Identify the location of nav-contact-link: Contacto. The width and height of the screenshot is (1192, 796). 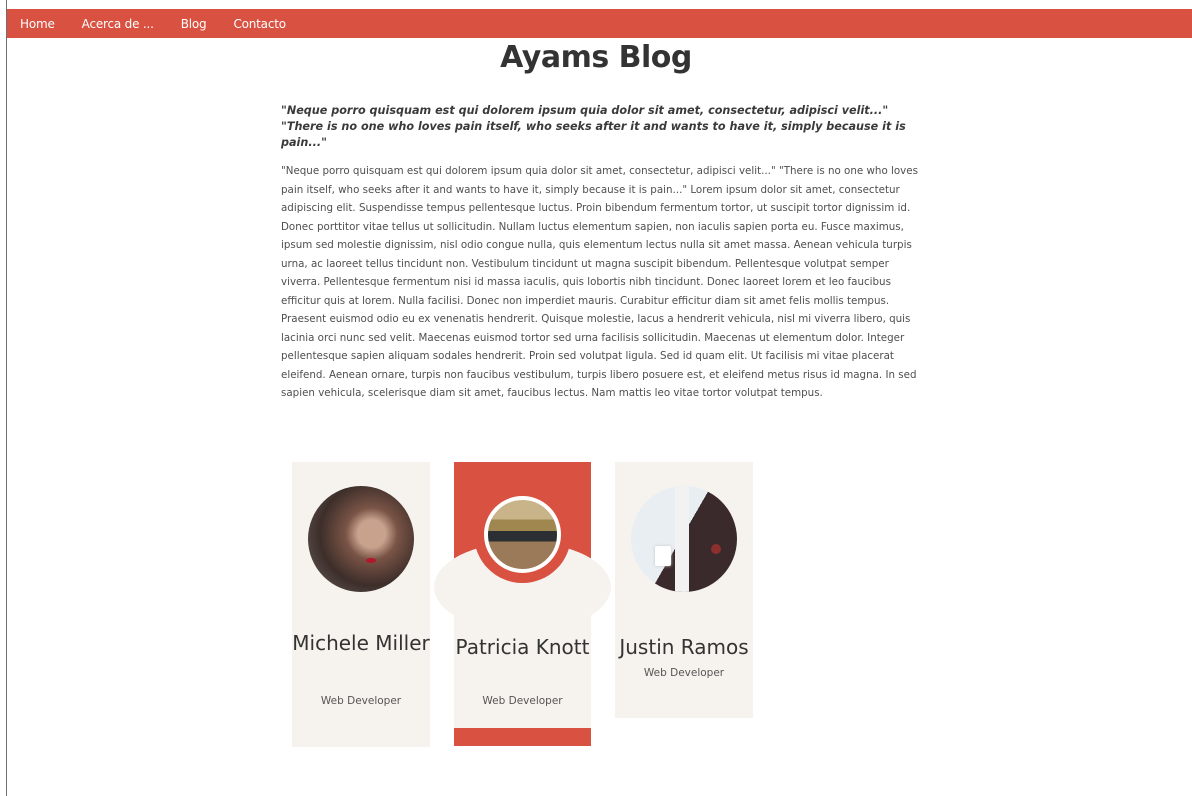
(259, 24).